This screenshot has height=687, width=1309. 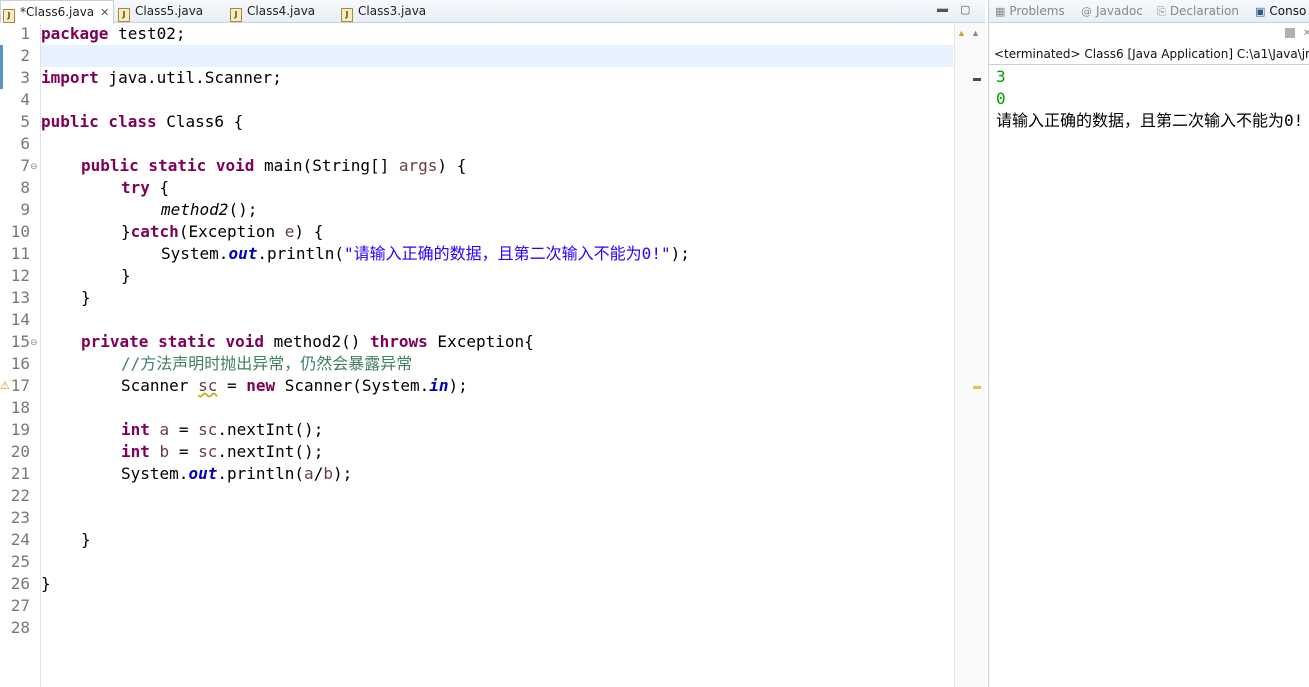 What do you see at coordinates (418, 165) in the screenshot?
I see `parameter: args` at bounding box center [418, 165].